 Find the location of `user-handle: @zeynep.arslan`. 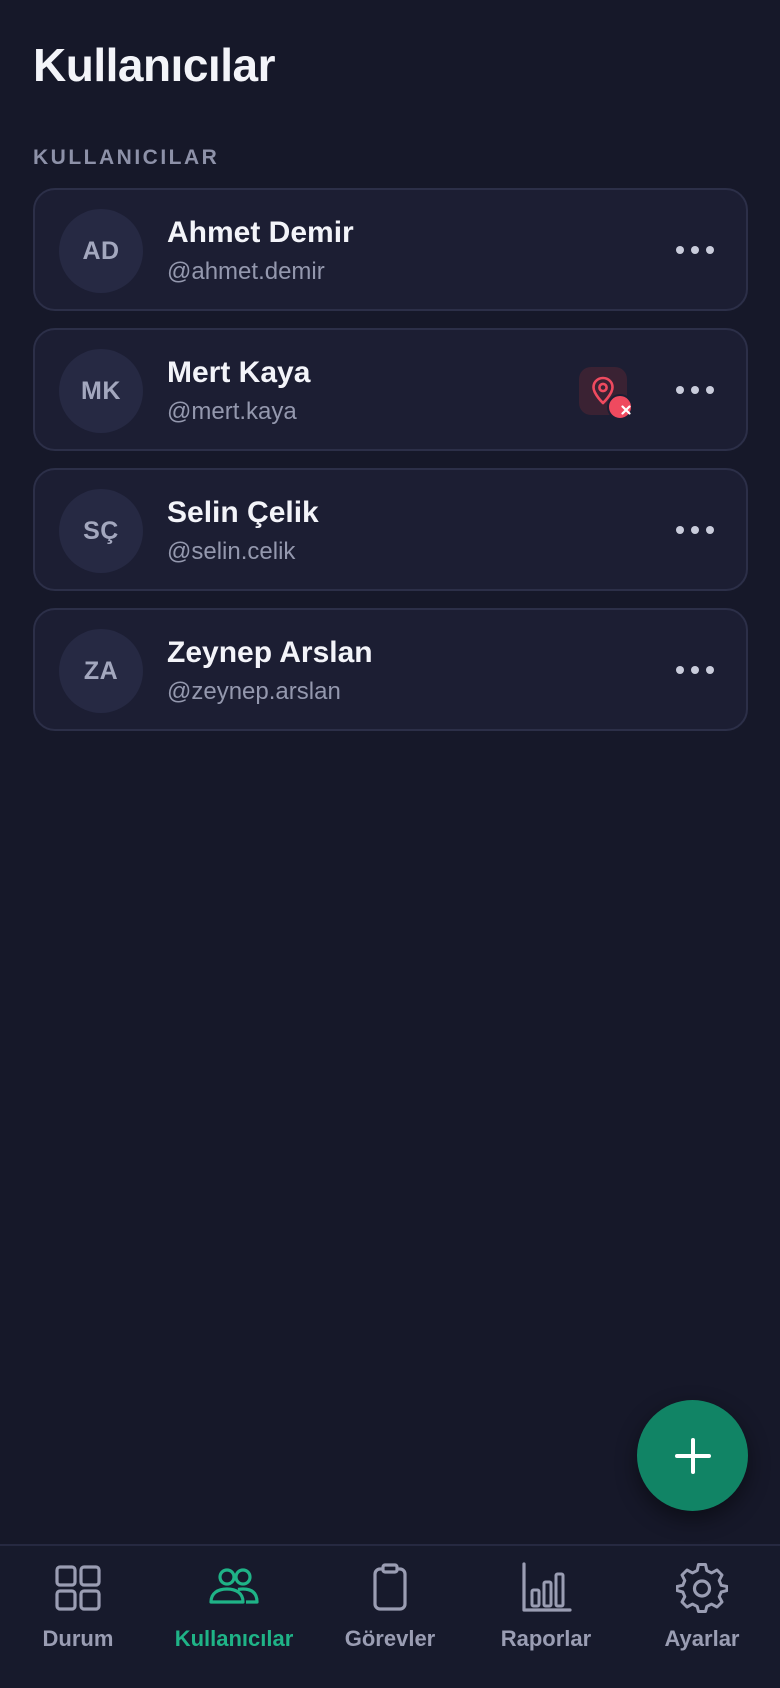

user-handle: @zeynep.arslan is located at coordinates (254, 691).